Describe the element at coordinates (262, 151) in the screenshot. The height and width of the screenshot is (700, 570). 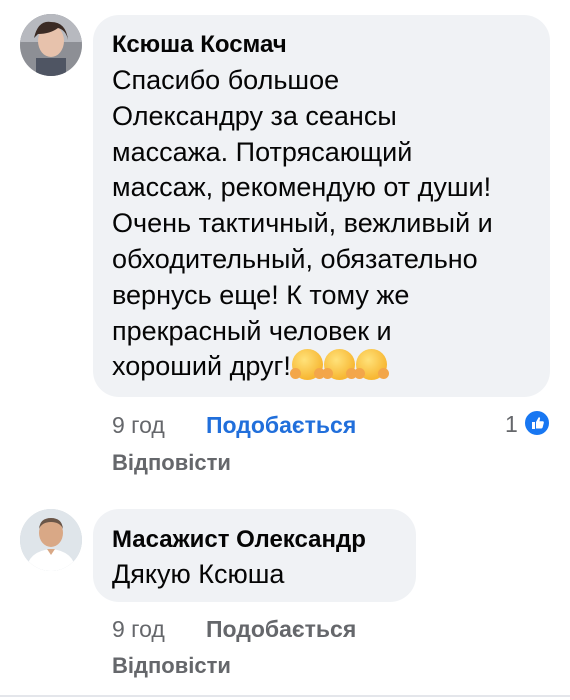
I see `comment-text-line: массажа. Потрясающий` at that location.